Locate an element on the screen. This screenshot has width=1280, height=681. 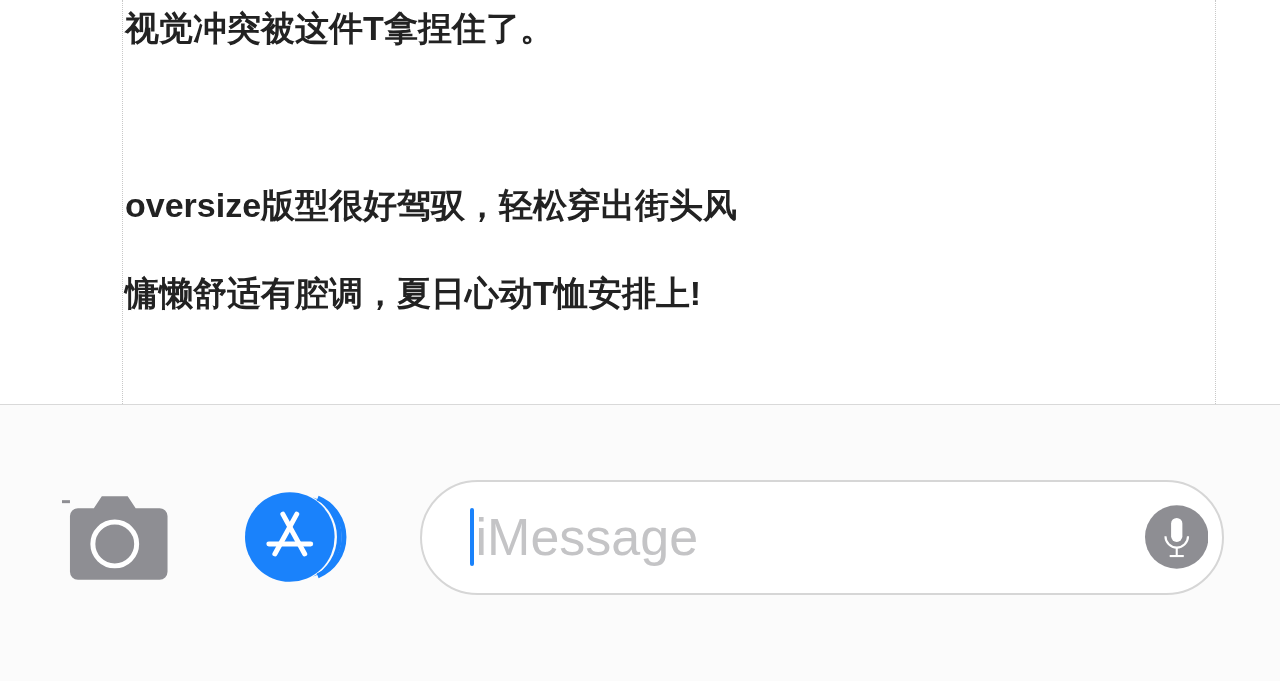
message-input-field: iMessage is located at coordinates (822, 537).